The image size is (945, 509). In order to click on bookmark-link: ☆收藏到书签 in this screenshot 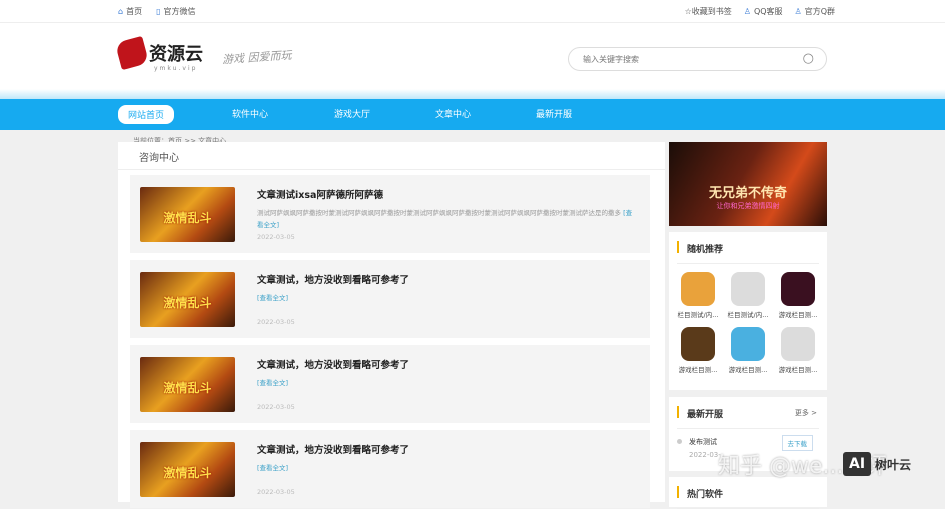, I will do `click(708, 11)`.